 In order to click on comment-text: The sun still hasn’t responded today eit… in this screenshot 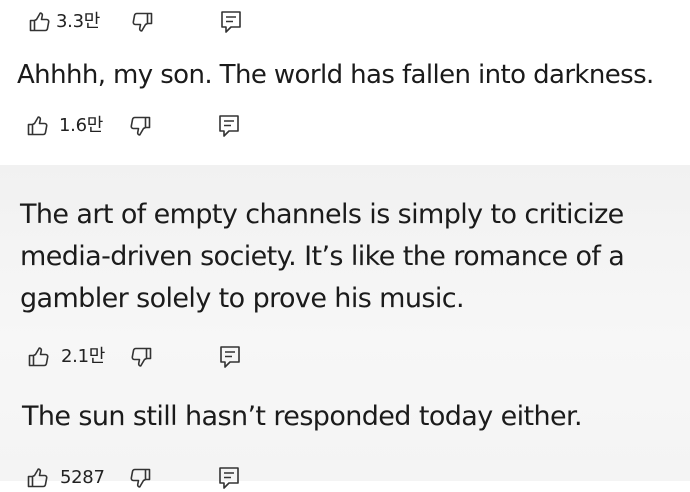, I will do `click(302, 416)`.